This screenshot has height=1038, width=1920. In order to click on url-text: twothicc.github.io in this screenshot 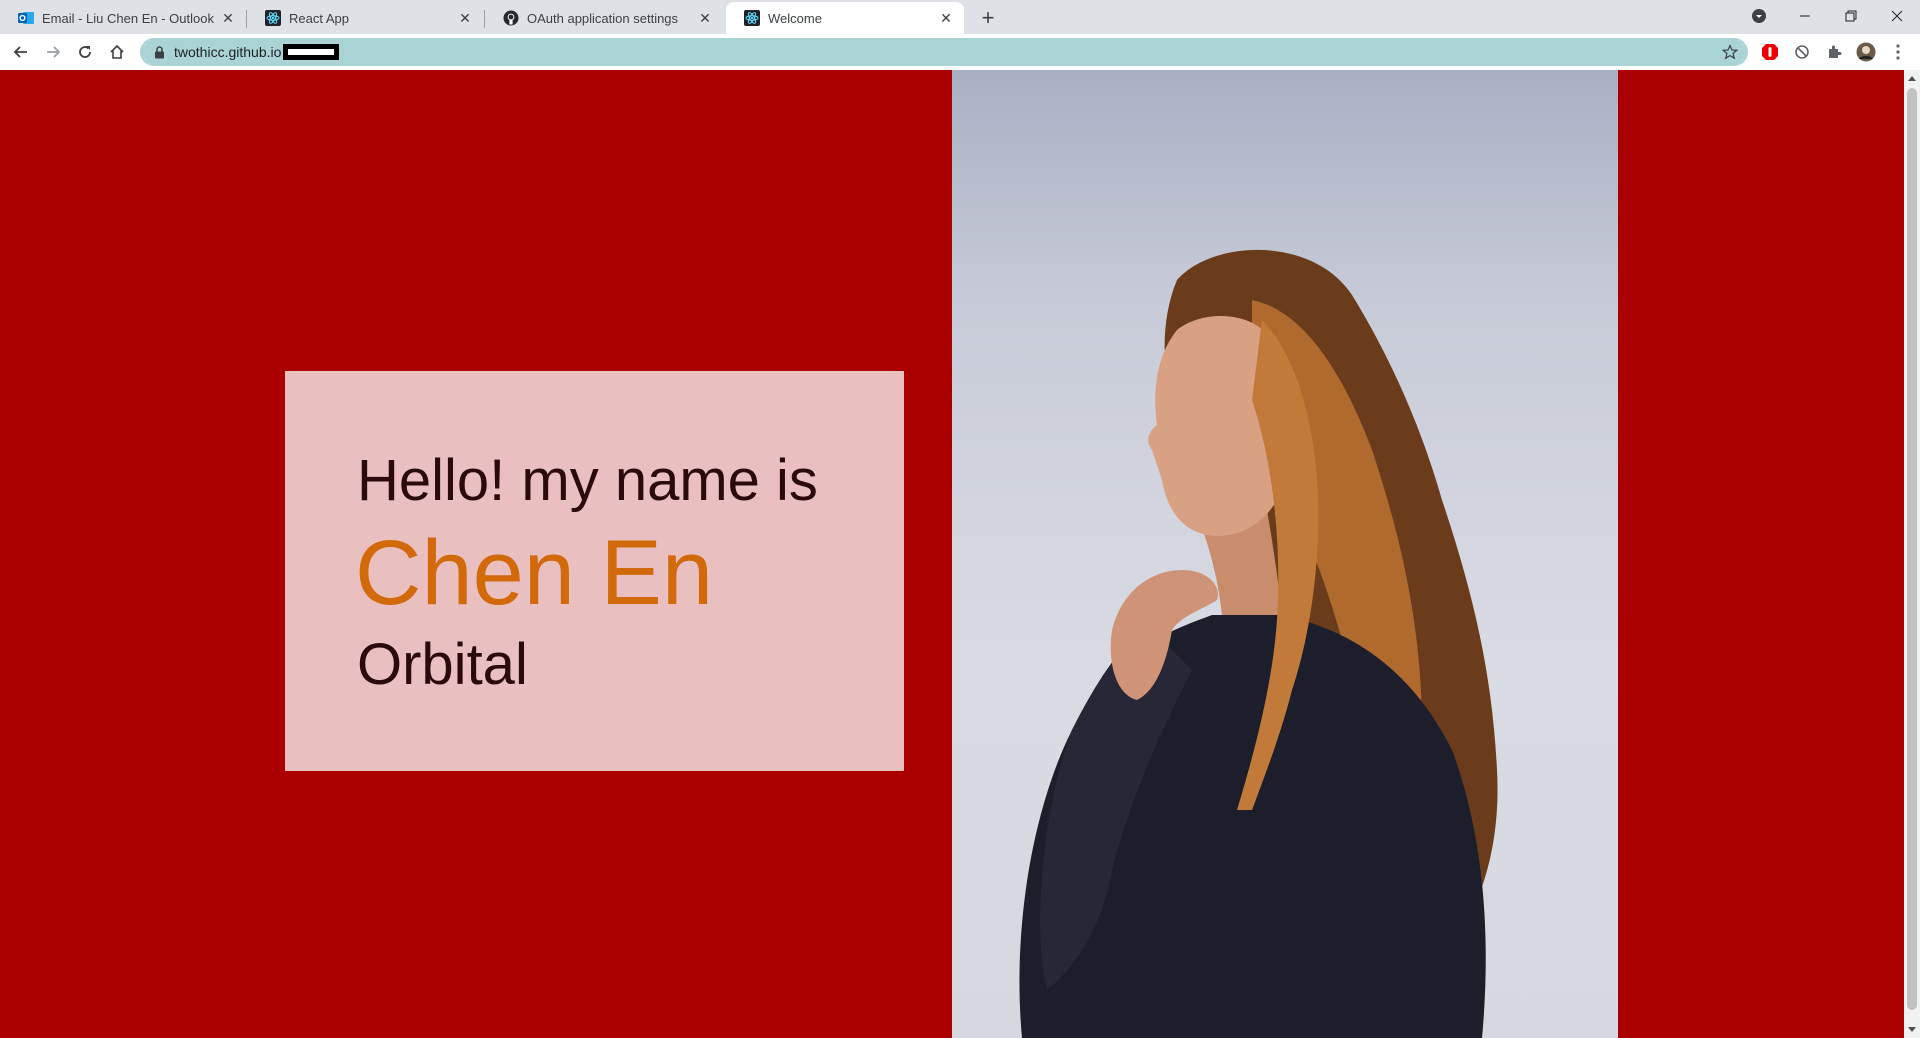, I will do `click(228, 52)`.